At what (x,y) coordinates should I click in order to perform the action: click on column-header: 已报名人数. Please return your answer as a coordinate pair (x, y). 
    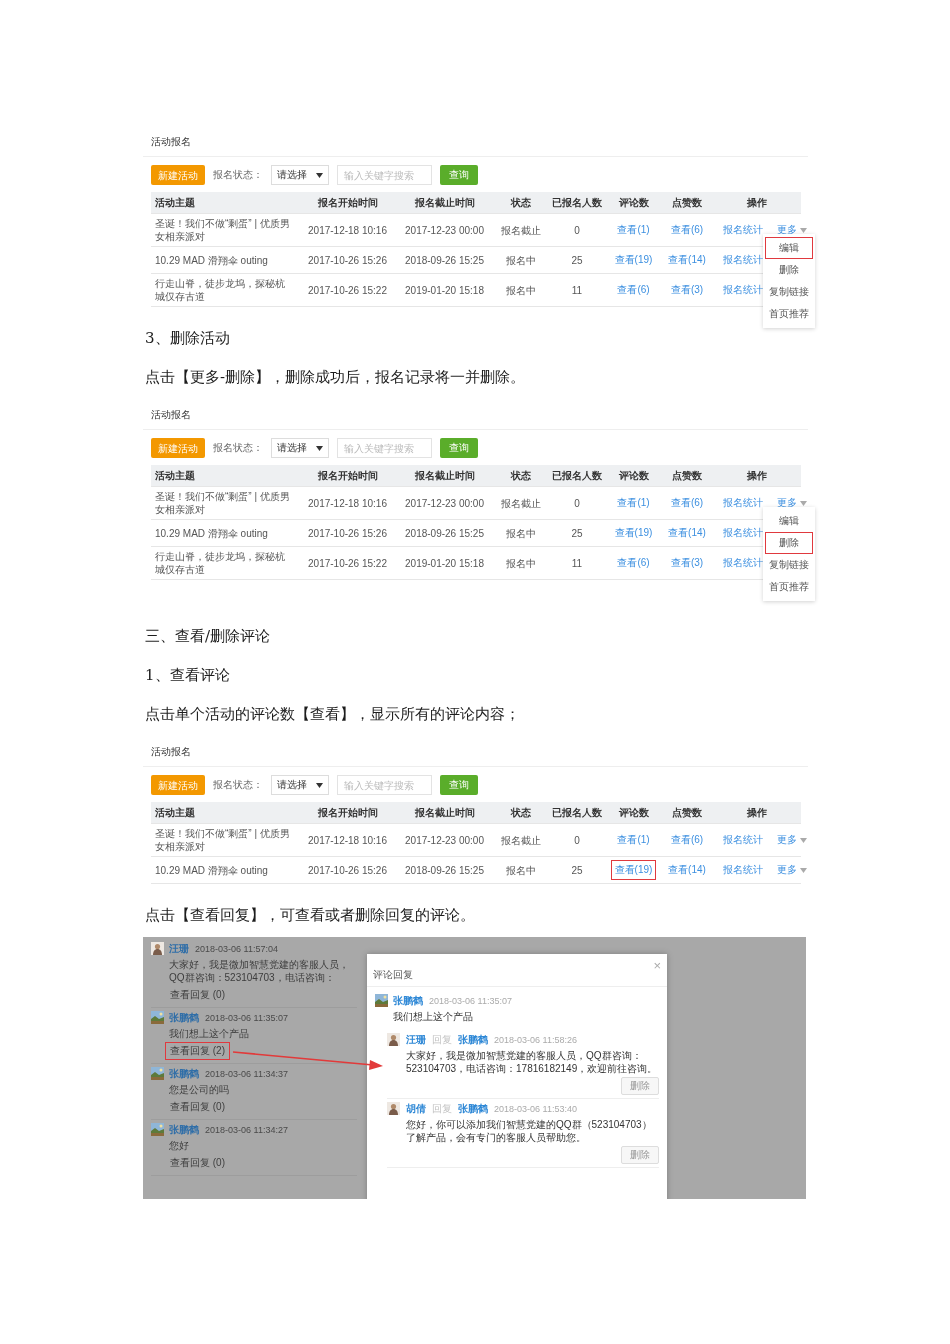
    Looking at the image, I should click on (577, 475).